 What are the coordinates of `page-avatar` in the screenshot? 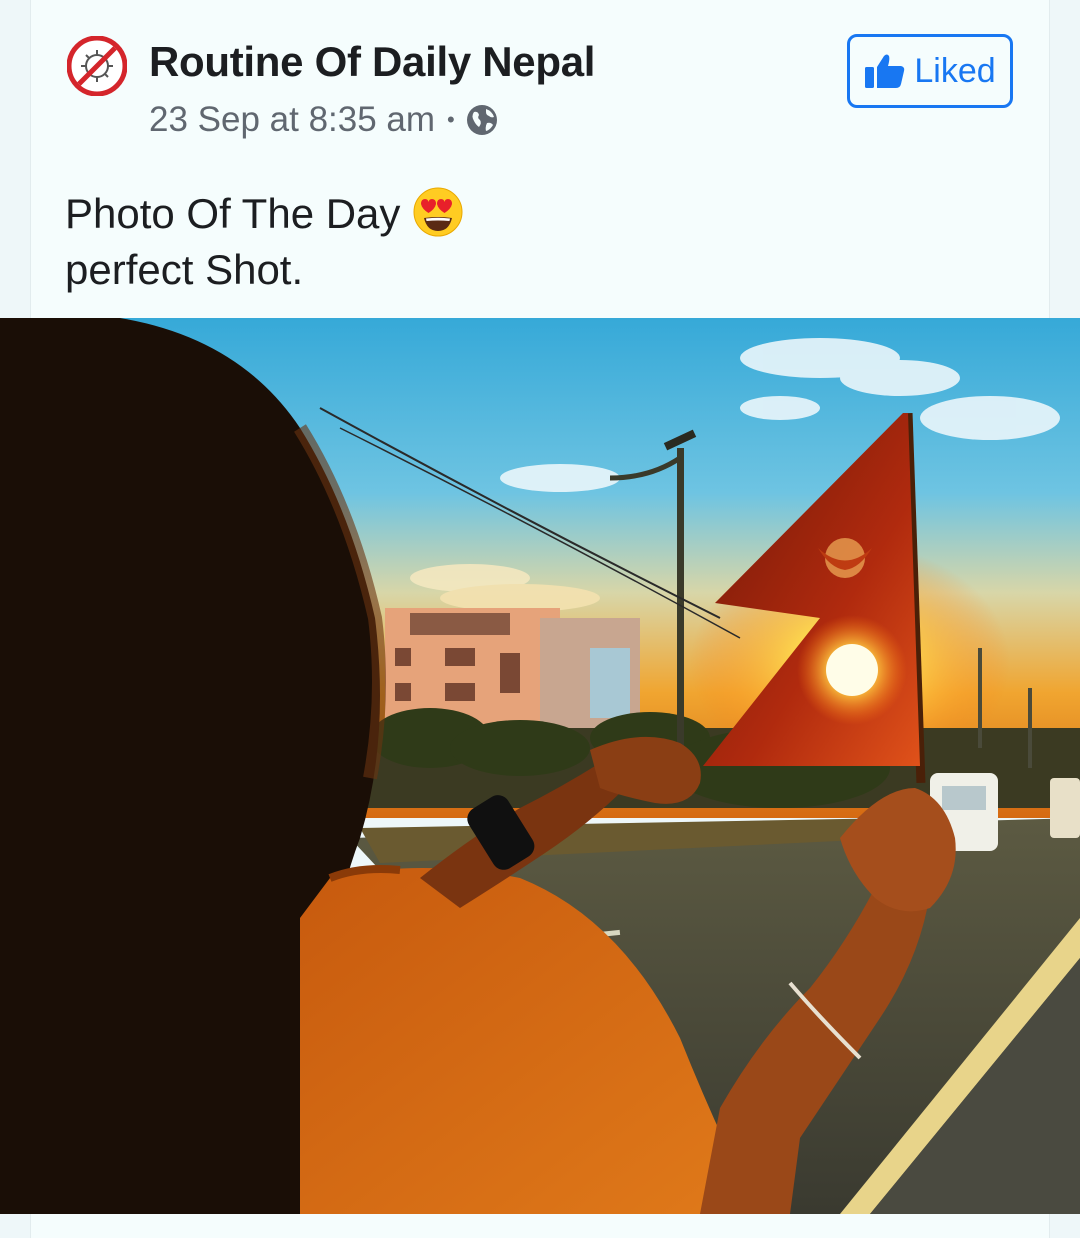 It's located at (97, 66).